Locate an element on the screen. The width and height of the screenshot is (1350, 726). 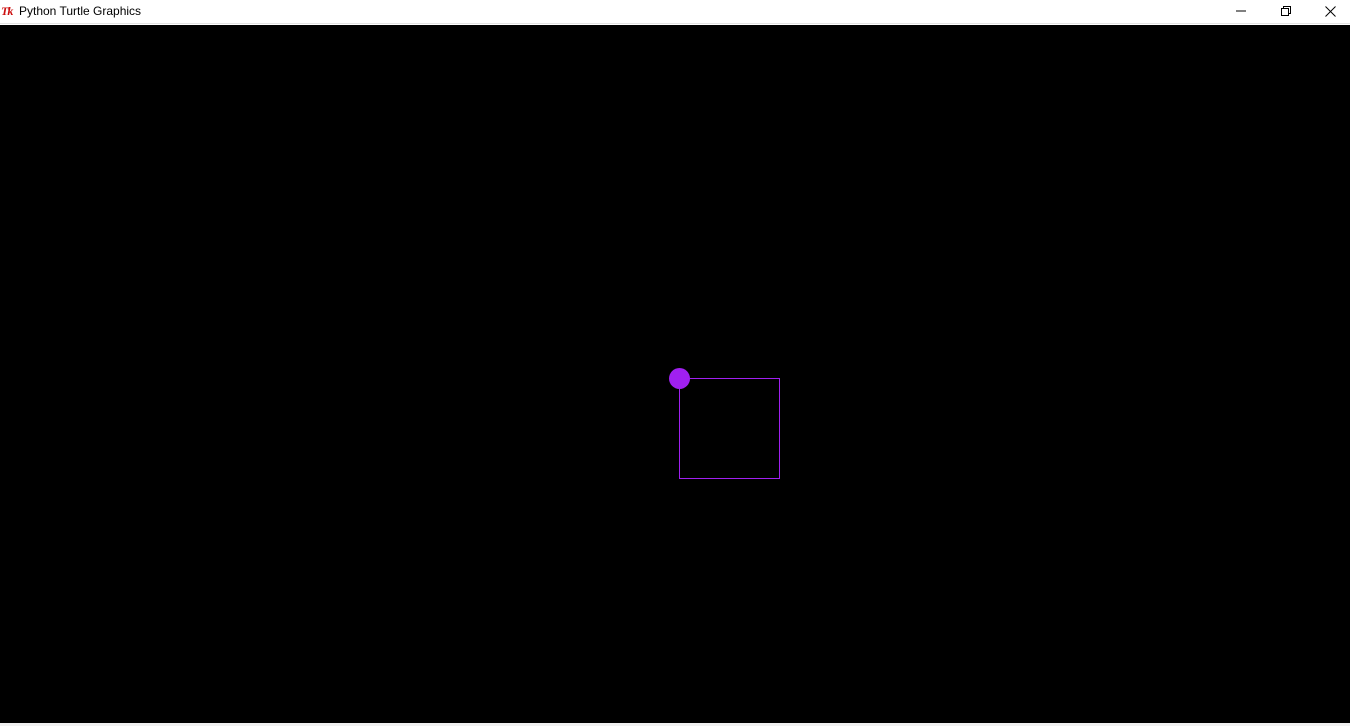
restore-icon is located at coordinates (1285, 11).